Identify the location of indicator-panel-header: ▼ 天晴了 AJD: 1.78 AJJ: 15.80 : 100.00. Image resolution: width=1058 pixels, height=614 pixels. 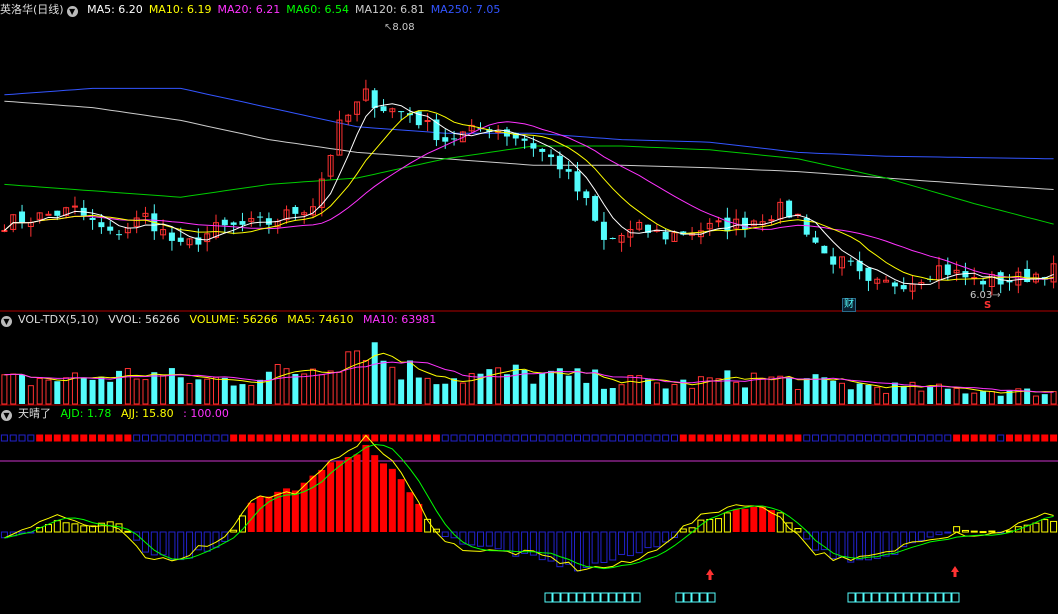
(117, 414).